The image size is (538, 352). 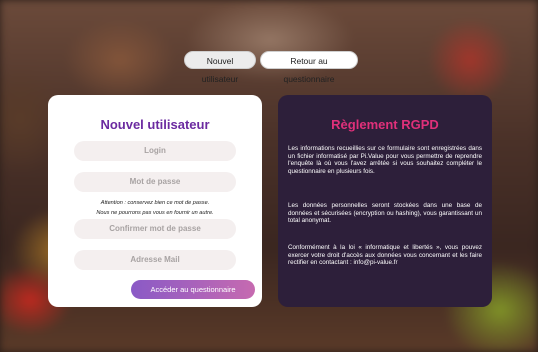 I want to click on email-input: Adresse Mail, so click(x=155, y=260).